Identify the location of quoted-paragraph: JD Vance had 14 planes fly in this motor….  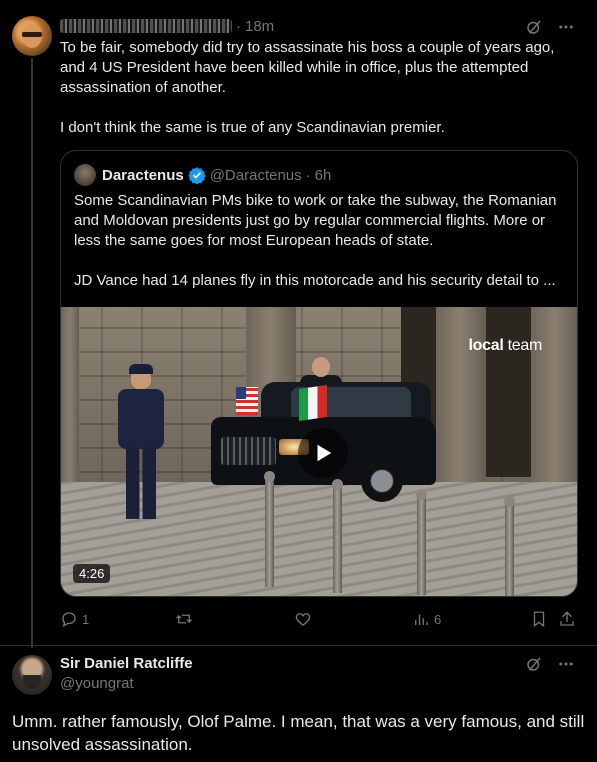
(315, 280).